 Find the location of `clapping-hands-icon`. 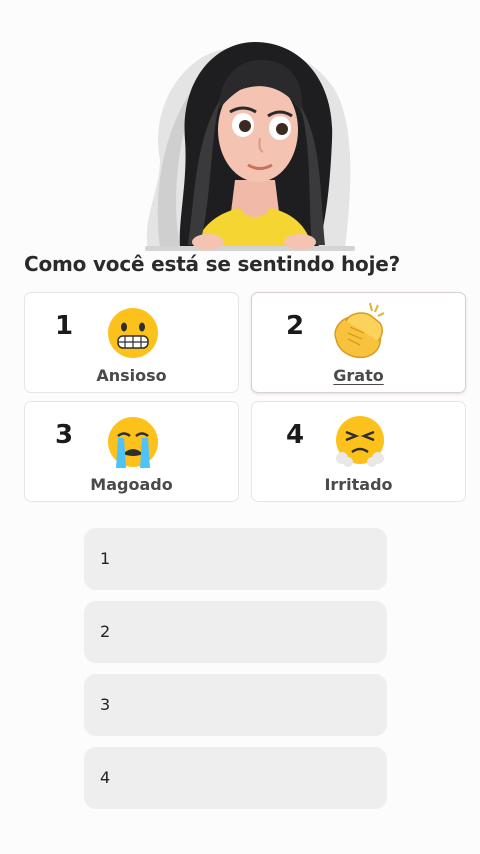

clapping-hands-icon is located at coordinates (359, 330).